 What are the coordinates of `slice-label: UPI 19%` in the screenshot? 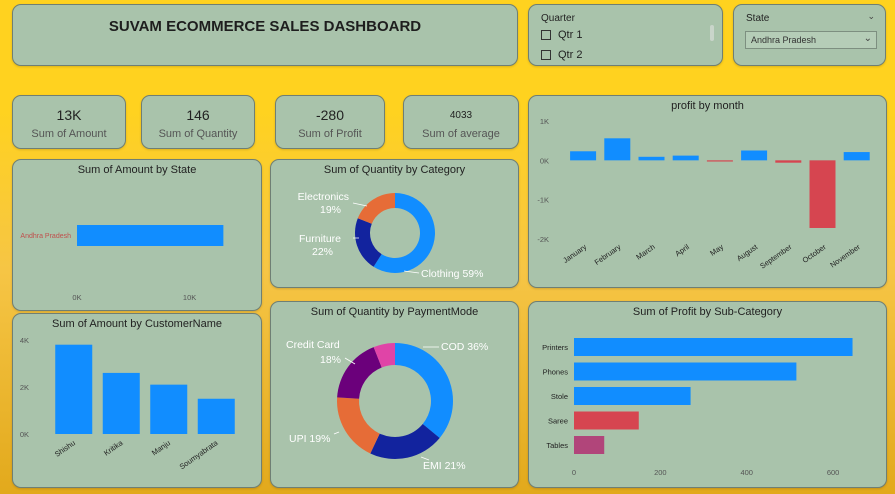 It's located at (309, 439).